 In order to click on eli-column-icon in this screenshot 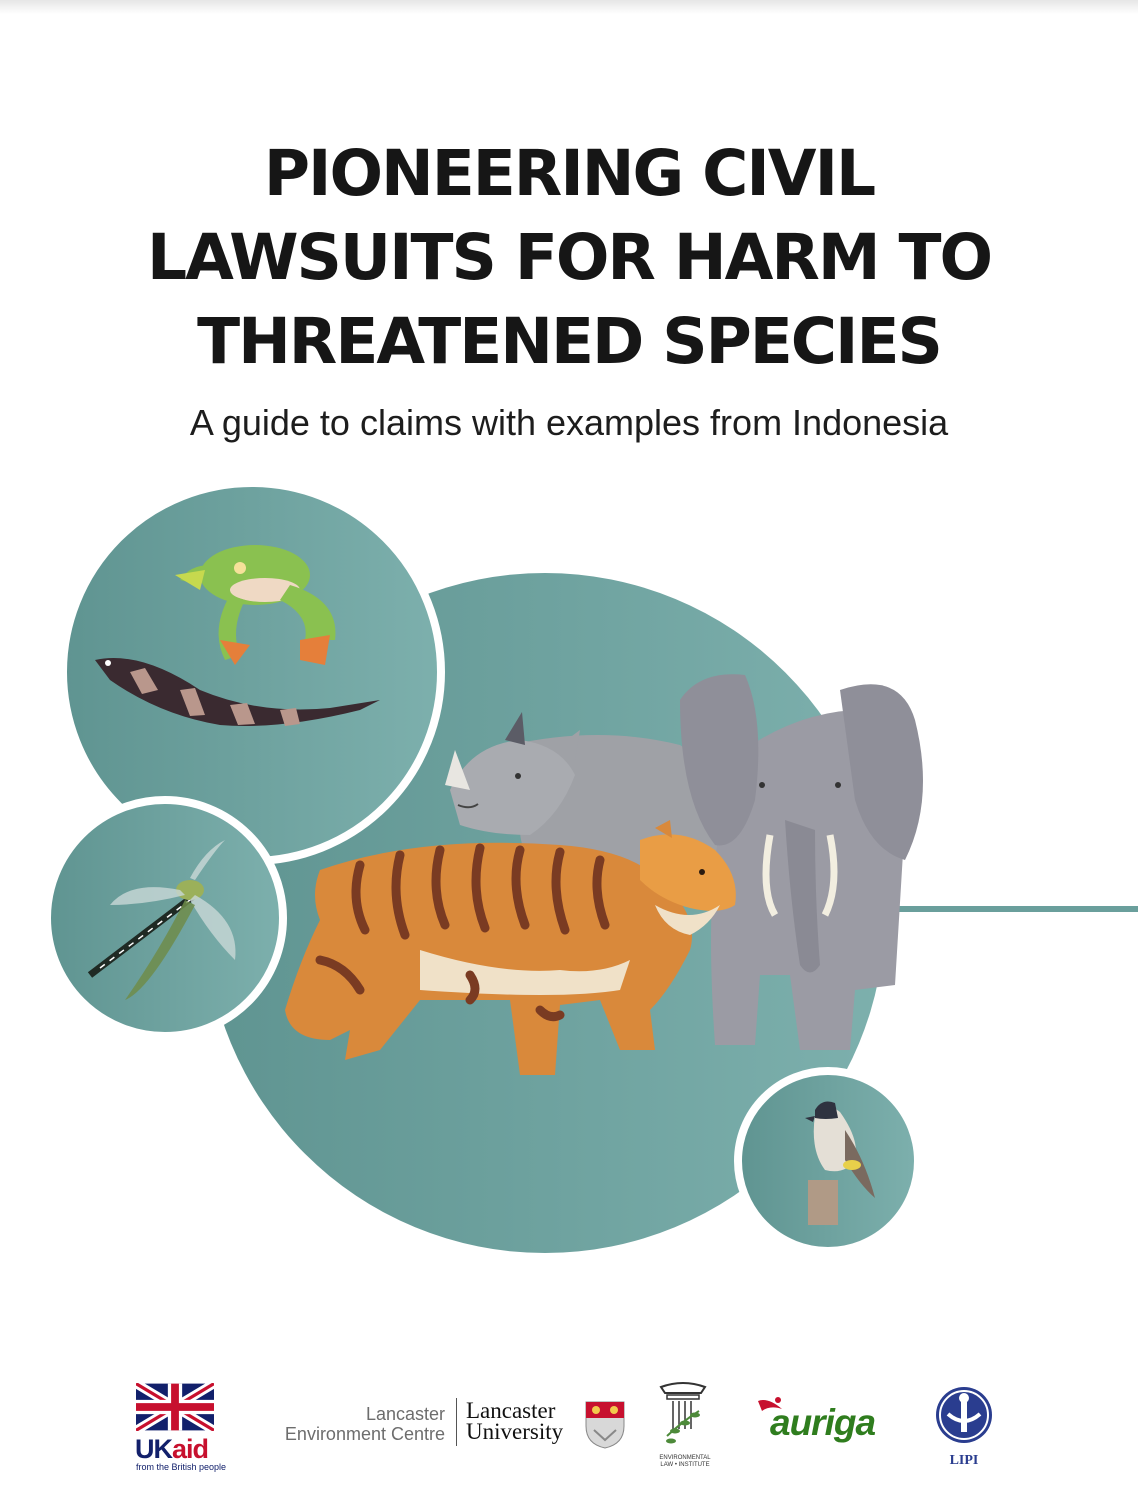, I will do `click(683, 1413)`.